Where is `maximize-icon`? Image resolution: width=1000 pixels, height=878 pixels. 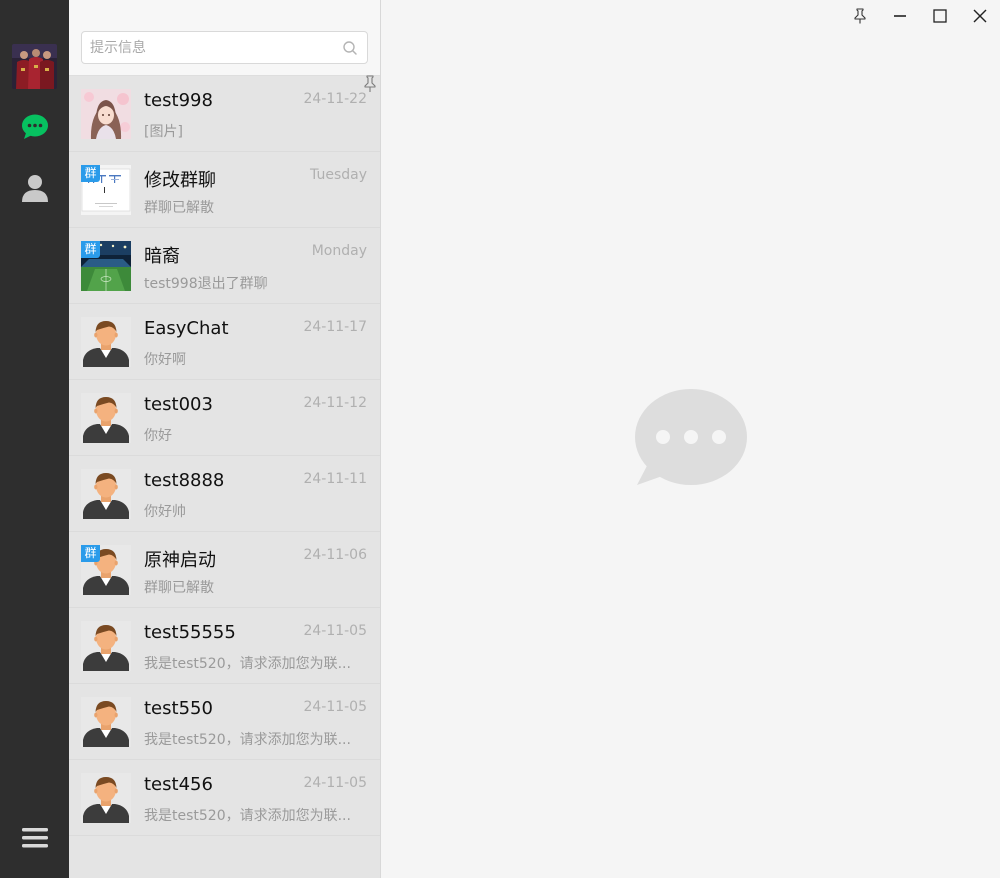
maximize-icon is located at coordinates (940, 16).